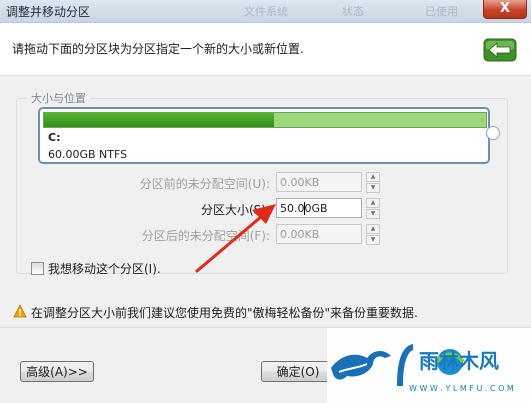  What do you see at coordinates (88, 154) in the screenshot?
I see `partition-info: 60.00GB NTFS` at bounding box center [88, 154].